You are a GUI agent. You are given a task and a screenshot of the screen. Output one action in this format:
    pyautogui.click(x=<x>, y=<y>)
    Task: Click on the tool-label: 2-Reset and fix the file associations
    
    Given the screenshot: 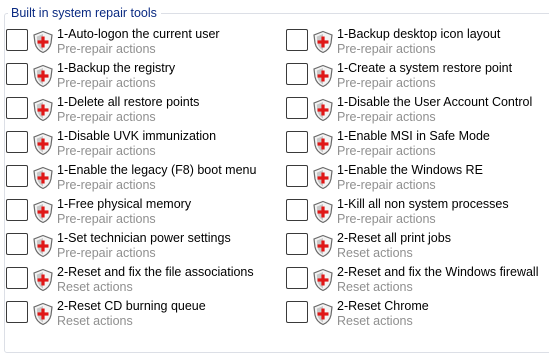 What is the action you would take?
    pyautogui.click(x=155, y=272)
    